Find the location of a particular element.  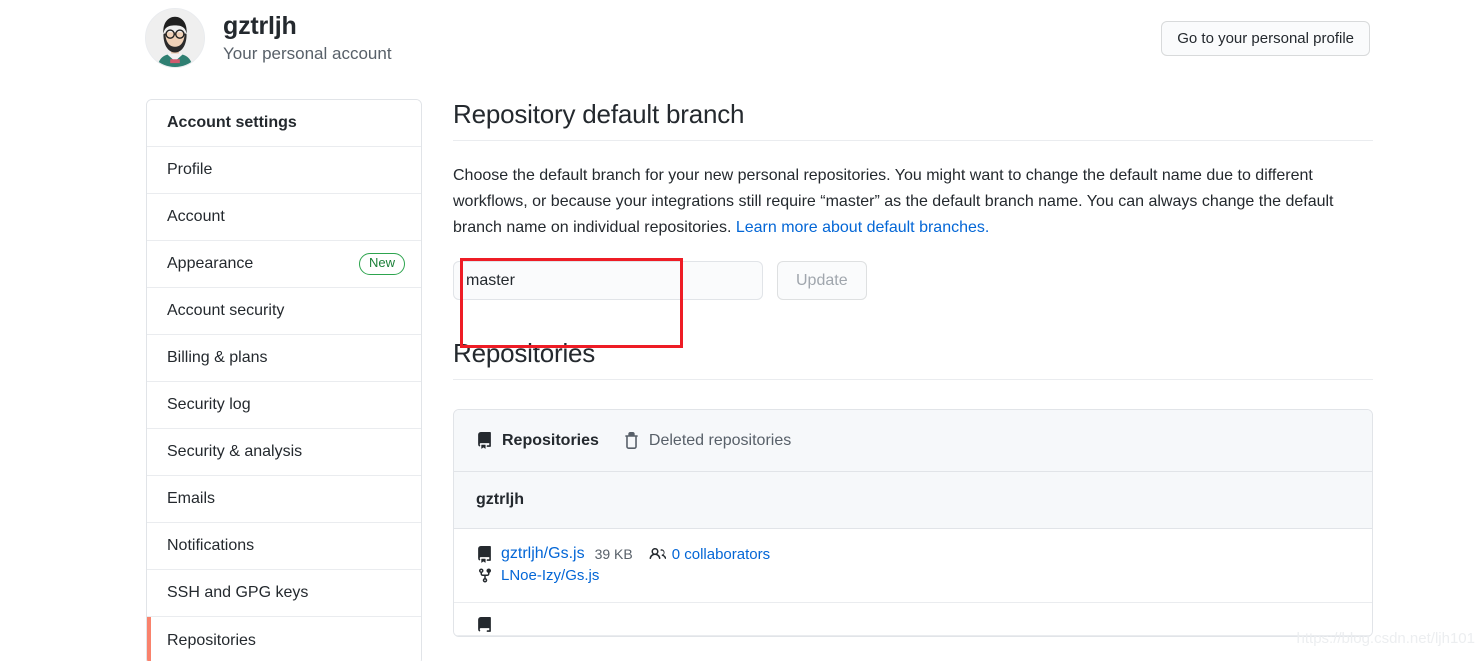

account-login: gztrljh is located at coordinates (260, 26).